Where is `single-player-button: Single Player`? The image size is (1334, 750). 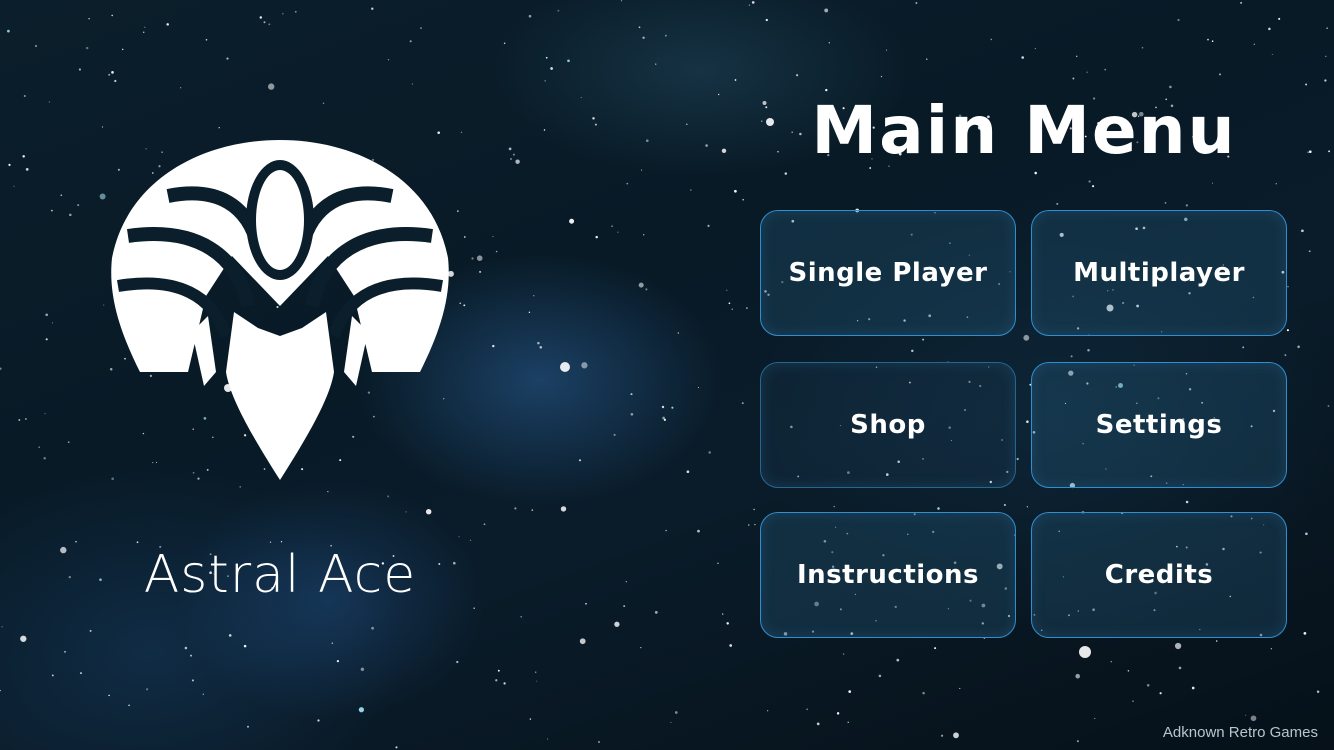
single-player-button: Single Player is located at coordinates (888, 273).